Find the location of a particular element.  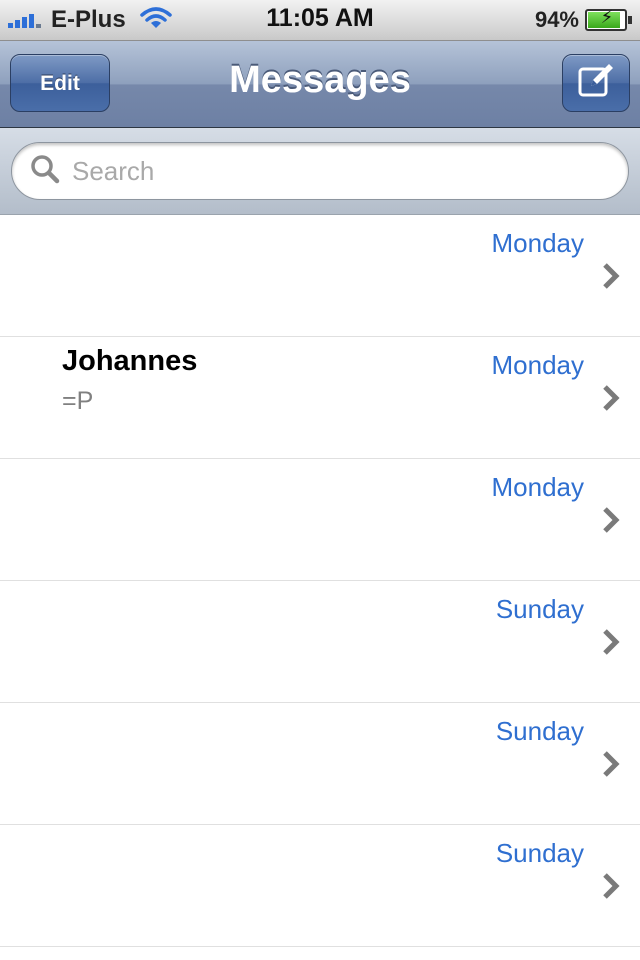

battery-icon: ⚡ is located at coordinates (606, 19).